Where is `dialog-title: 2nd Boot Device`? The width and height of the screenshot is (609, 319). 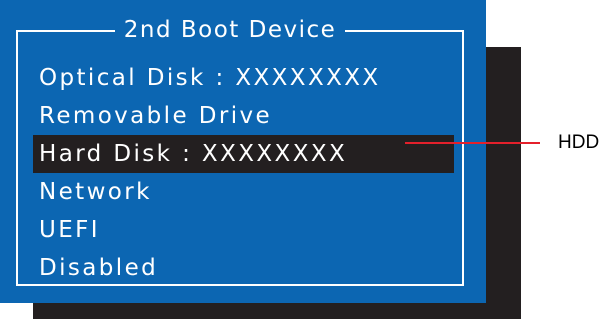
dialog-title: 2nd Boot Device is located at coordinates (230, 30).